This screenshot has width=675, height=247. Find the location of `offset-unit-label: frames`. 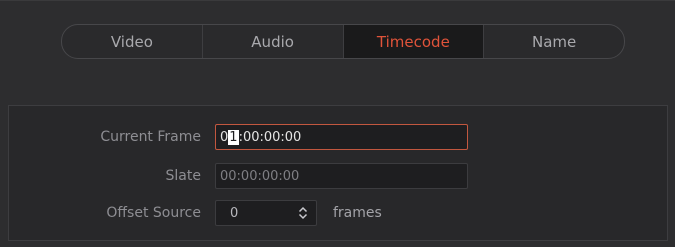

offset-unit-label: frames is located at coordinates (357, 213).